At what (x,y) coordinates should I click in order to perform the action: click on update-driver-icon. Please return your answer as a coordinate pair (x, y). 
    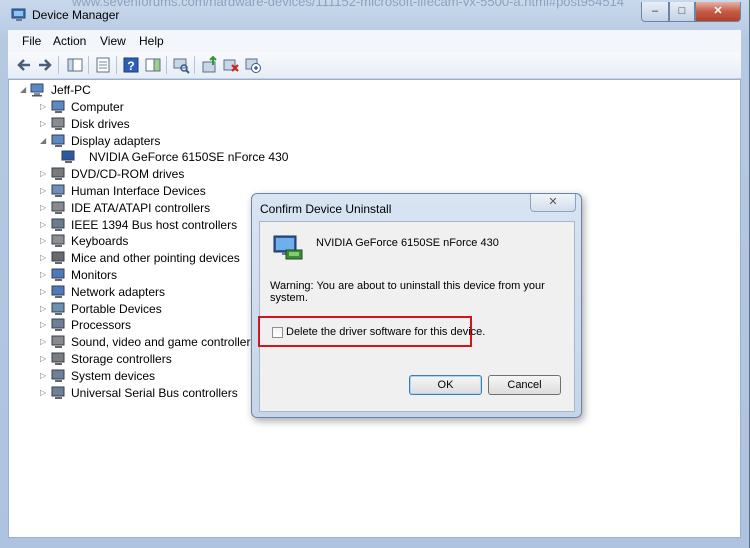
    Looking at the image, I should click on (210, 65).